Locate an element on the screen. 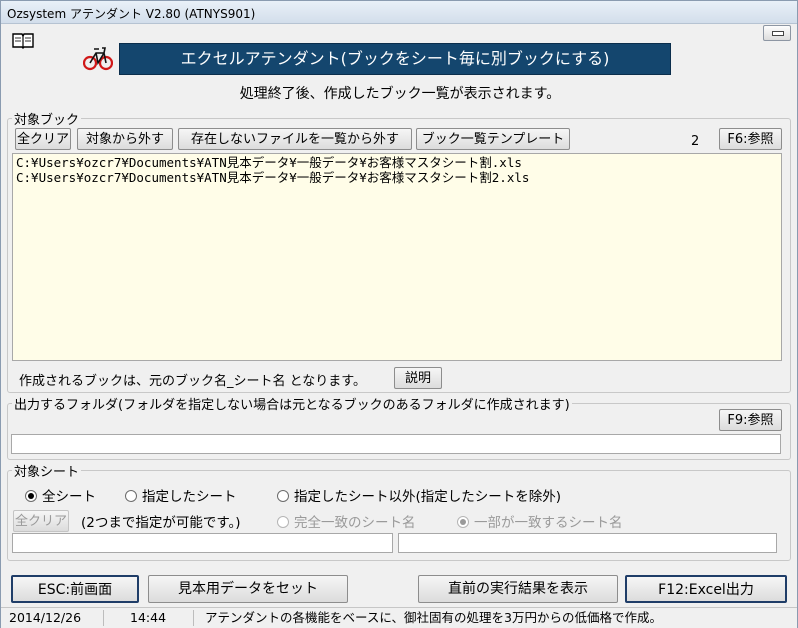 This screenshot has width=798, height=628. radio-label: 完全一致のシート名 is located at coordinates (355, 523).